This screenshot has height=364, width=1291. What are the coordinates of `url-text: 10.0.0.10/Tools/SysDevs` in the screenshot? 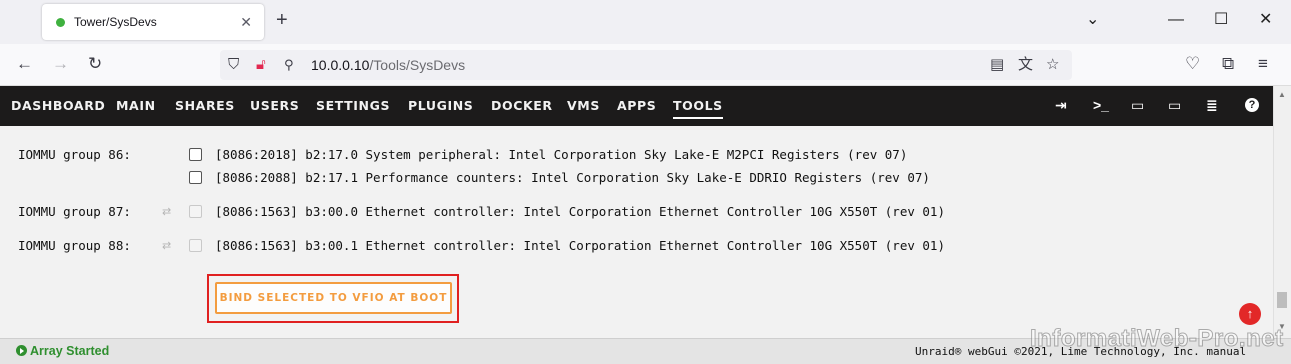 It's located at (388, 65).